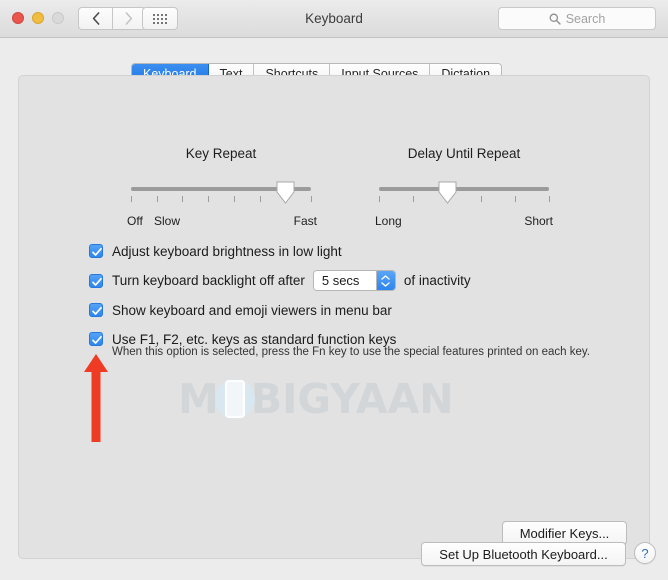  What do you see at coordinates (361, 251) in the screenshot?
I see `option-adjust-brightness: Adjust keyboard brightness in low light` at bounding box center [361, 251].